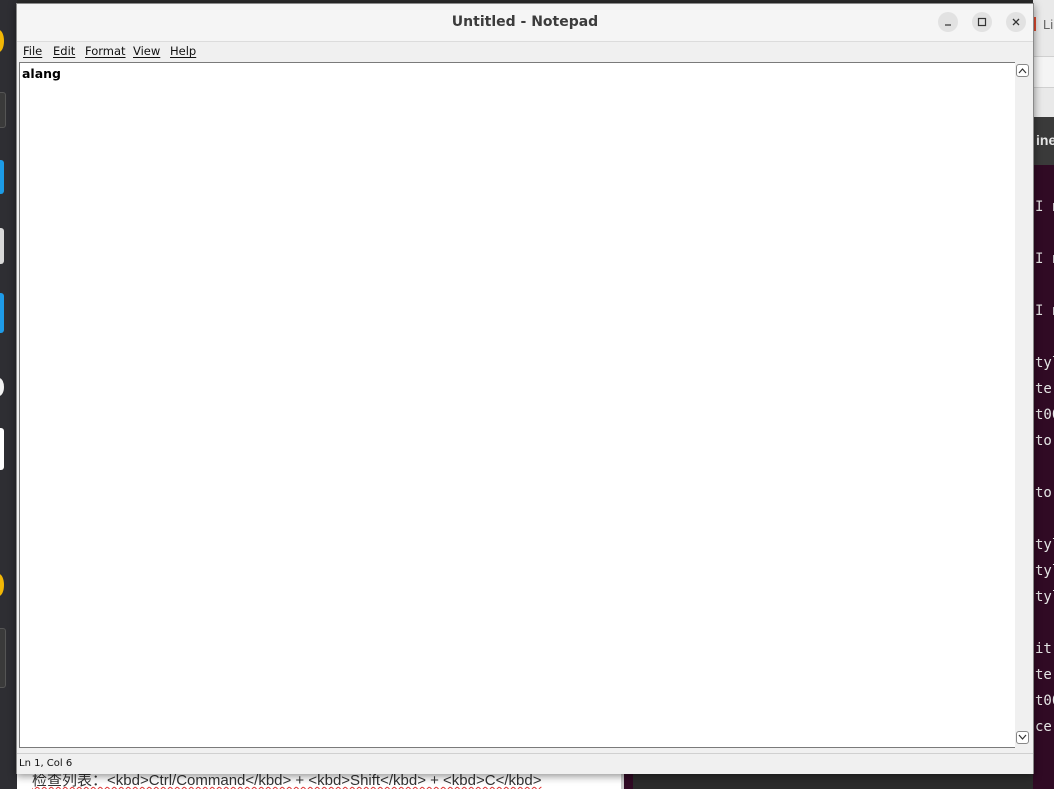 The width and height of the screenshot is (1054, 789). I want to click on close-icon, so click(1016, 22).